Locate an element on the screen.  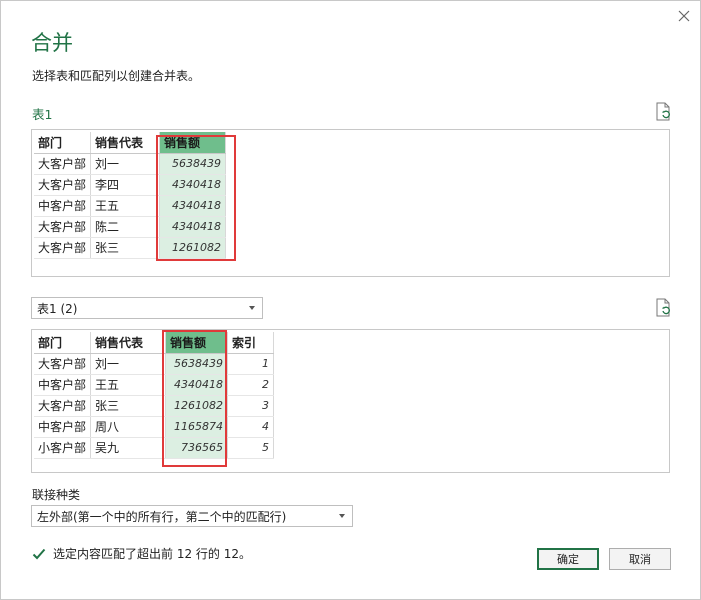
join-kind-select: 左外部(第一个中的所有行，第二个中的匹配行) is located at coordinates (192, 516).